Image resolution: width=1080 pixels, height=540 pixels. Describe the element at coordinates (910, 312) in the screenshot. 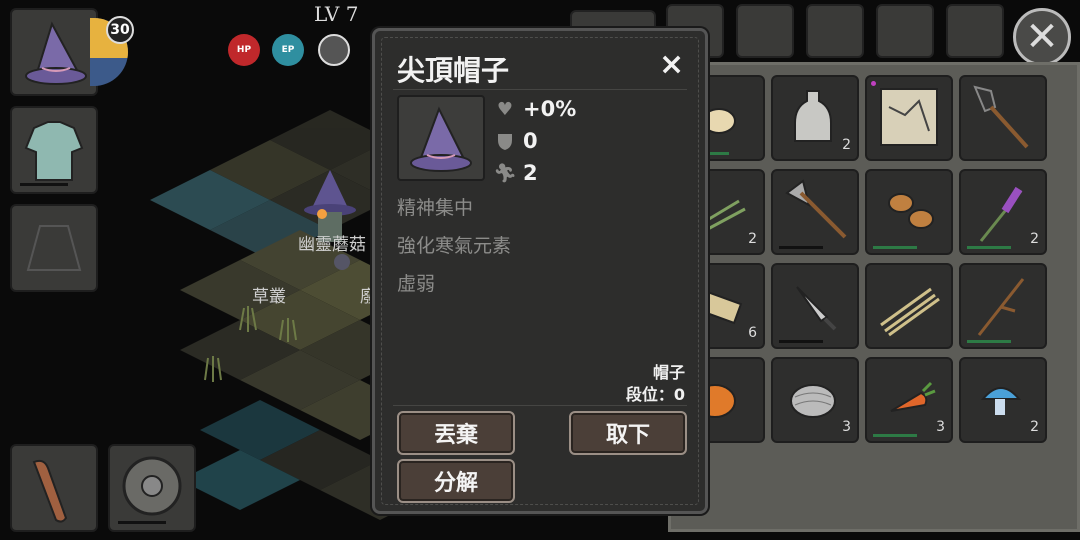

I see `hay-bundle-icon` at that location.